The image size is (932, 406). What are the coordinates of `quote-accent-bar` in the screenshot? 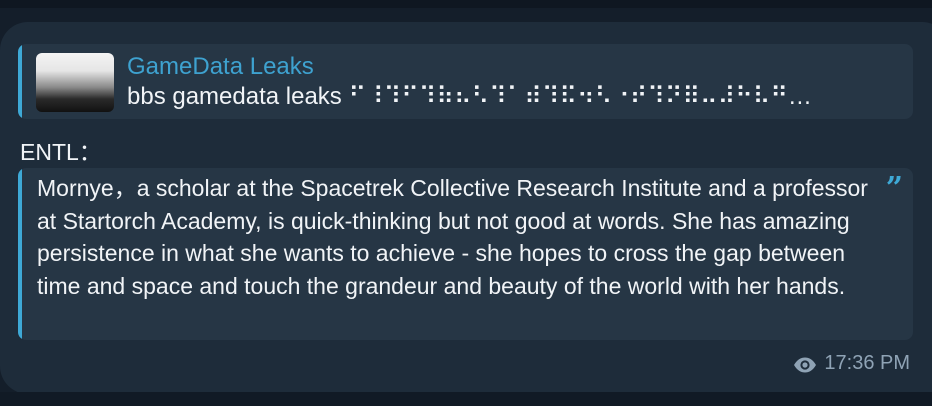 It's located at (20, 254).